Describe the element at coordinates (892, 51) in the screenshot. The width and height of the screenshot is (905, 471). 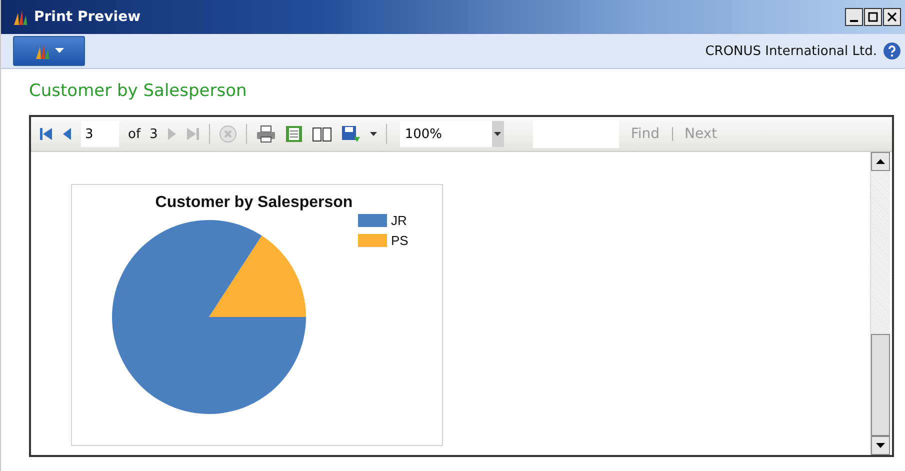
I see `help-icon` at that location.